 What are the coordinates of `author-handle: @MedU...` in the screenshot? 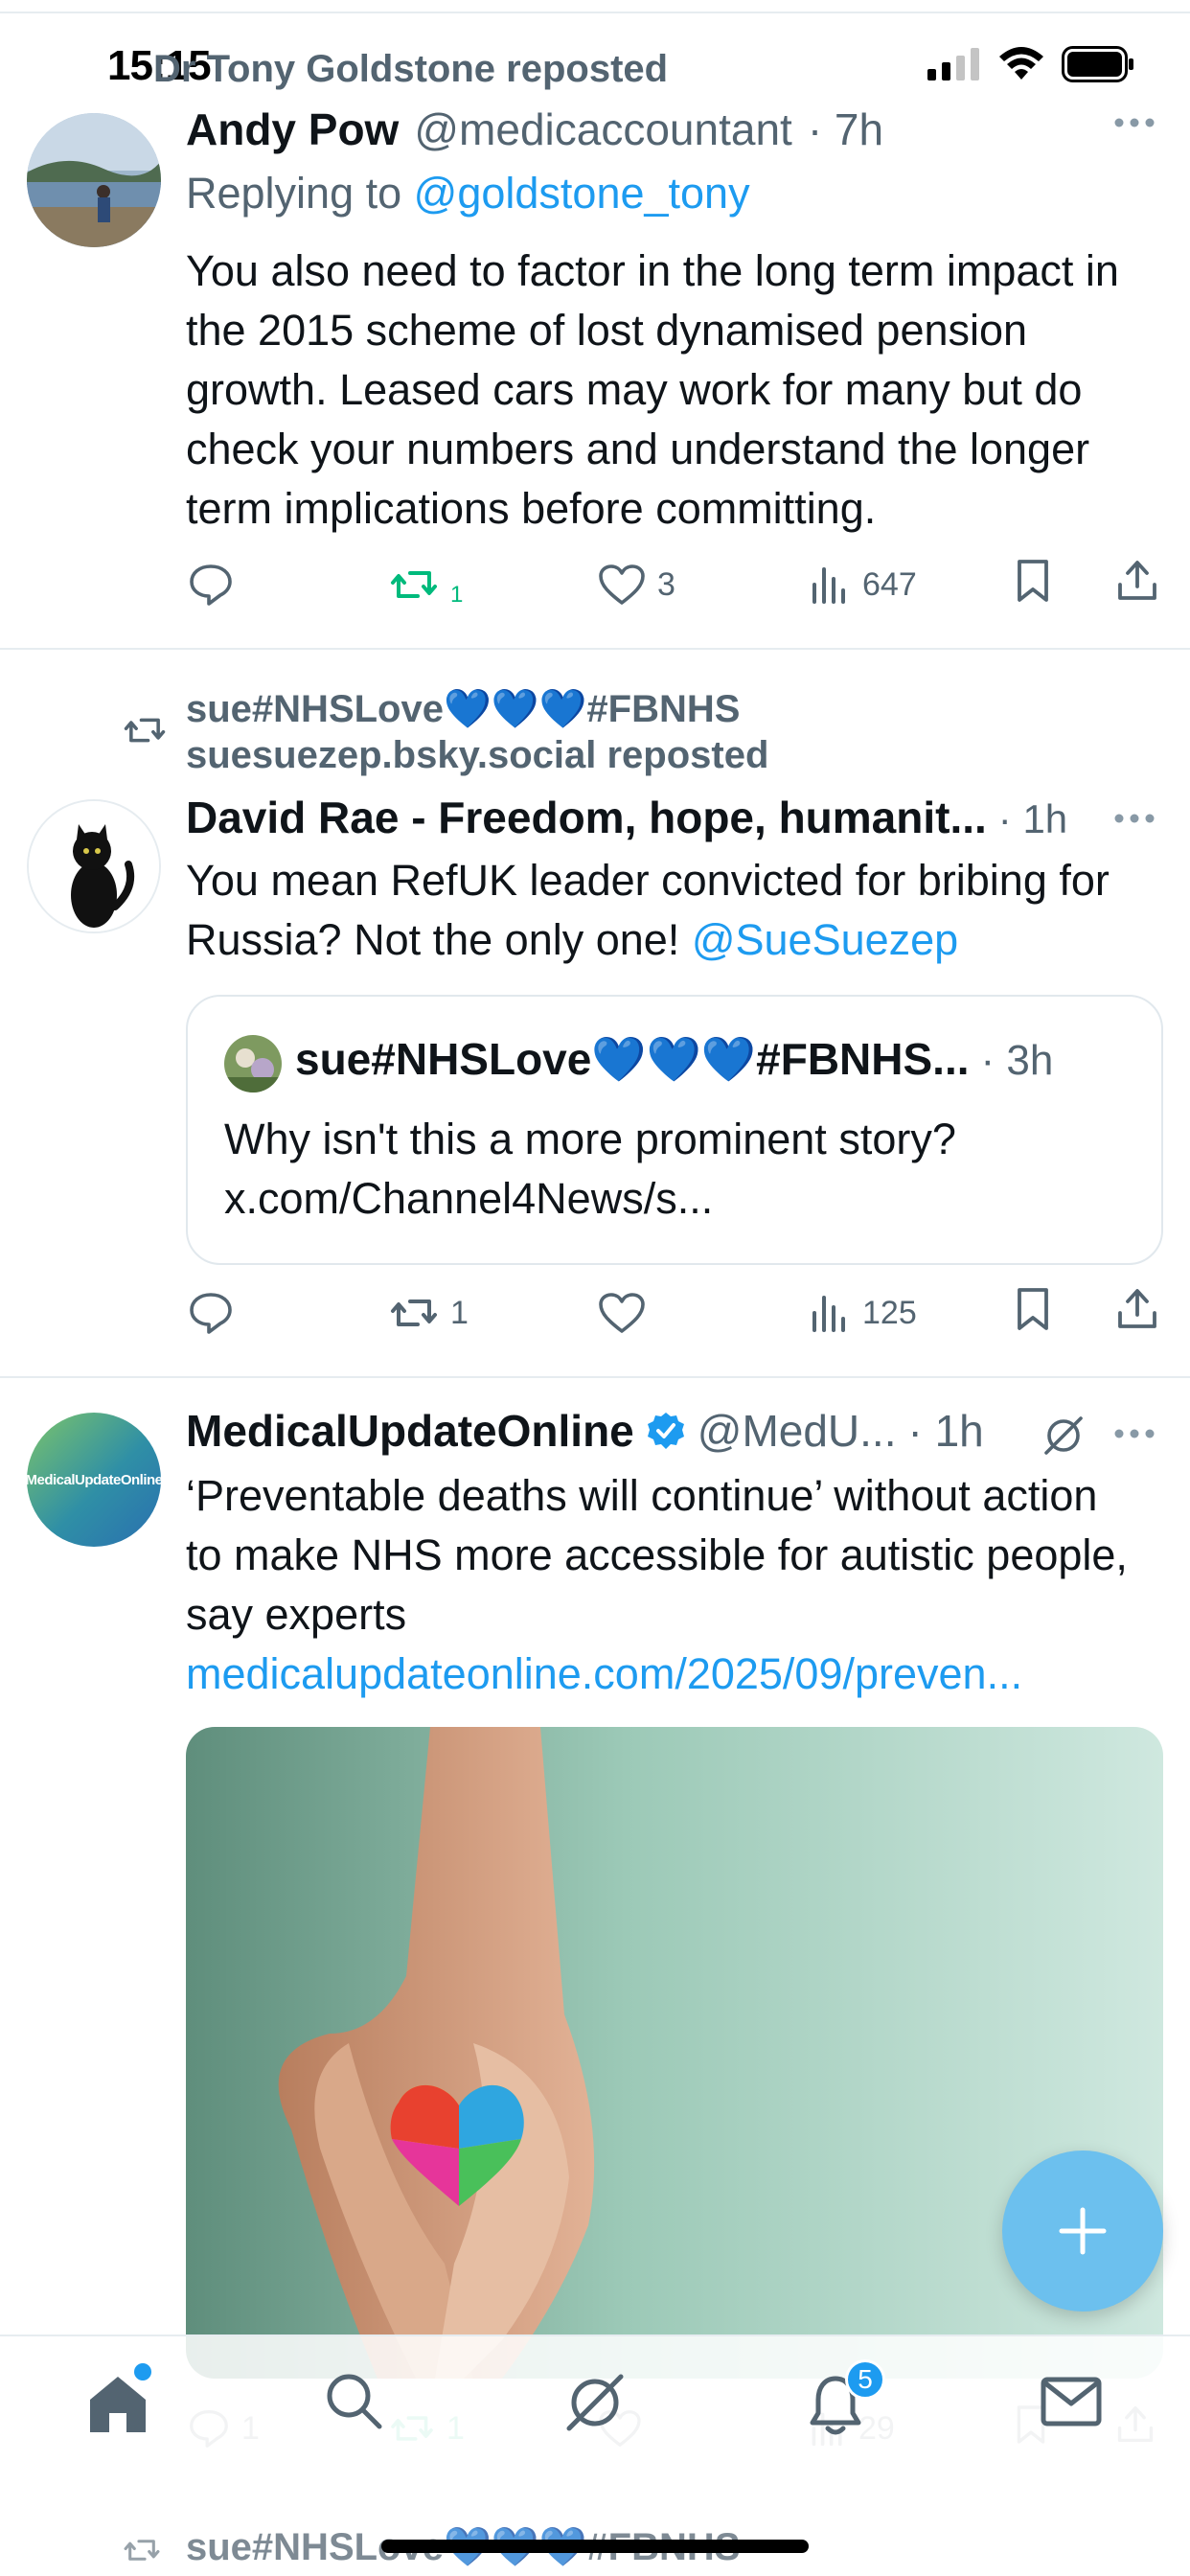 It's located at (797, 1431).